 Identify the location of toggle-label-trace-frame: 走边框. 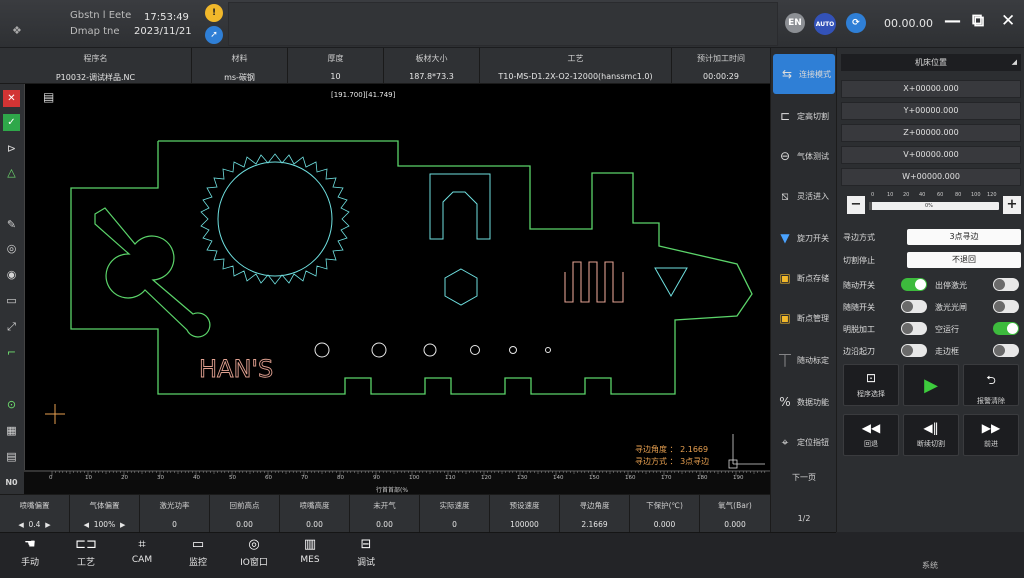
(947, 351).